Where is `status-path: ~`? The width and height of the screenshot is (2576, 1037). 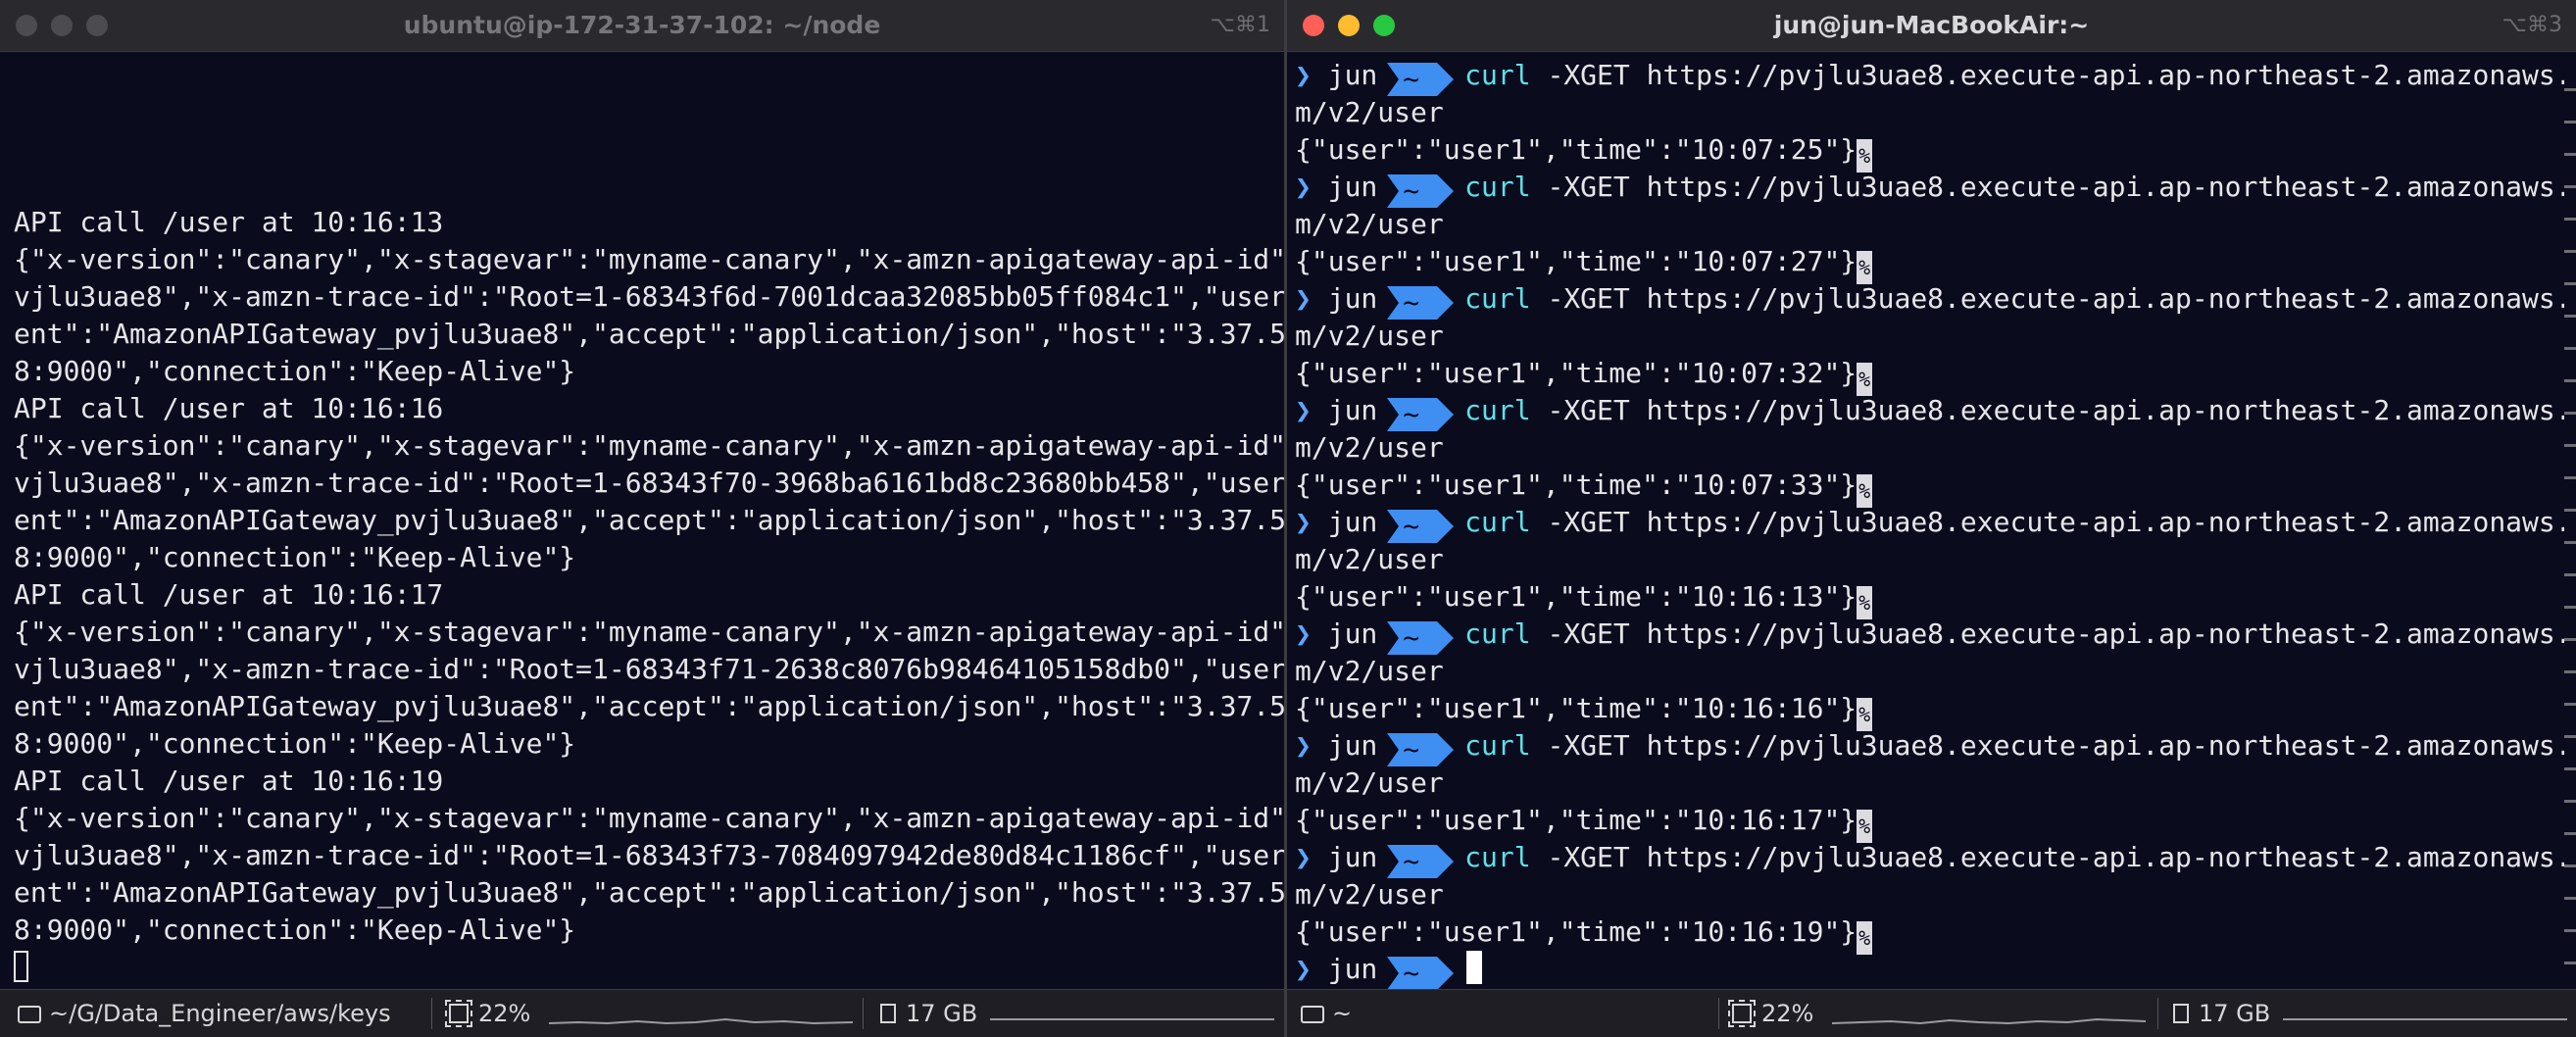
status-path: ~ is located at coordinates (1326, 1013).